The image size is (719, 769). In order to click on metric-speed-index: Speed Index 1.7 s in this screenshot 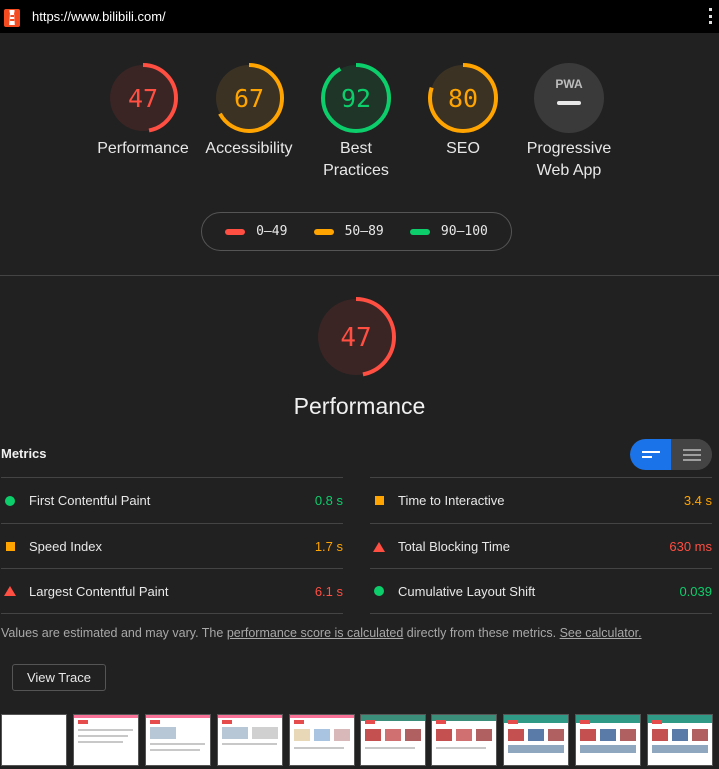, I will do `click(172, 546)`.